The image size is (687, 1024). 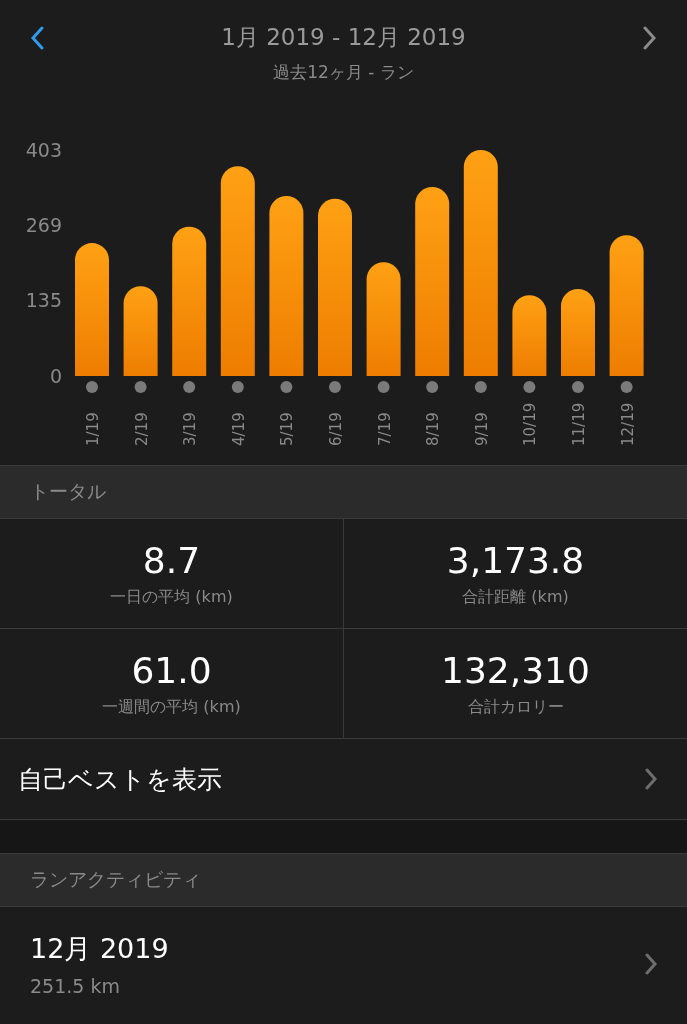 I want to click on x-axis-label: 3/19, so click(x=190, y=429).